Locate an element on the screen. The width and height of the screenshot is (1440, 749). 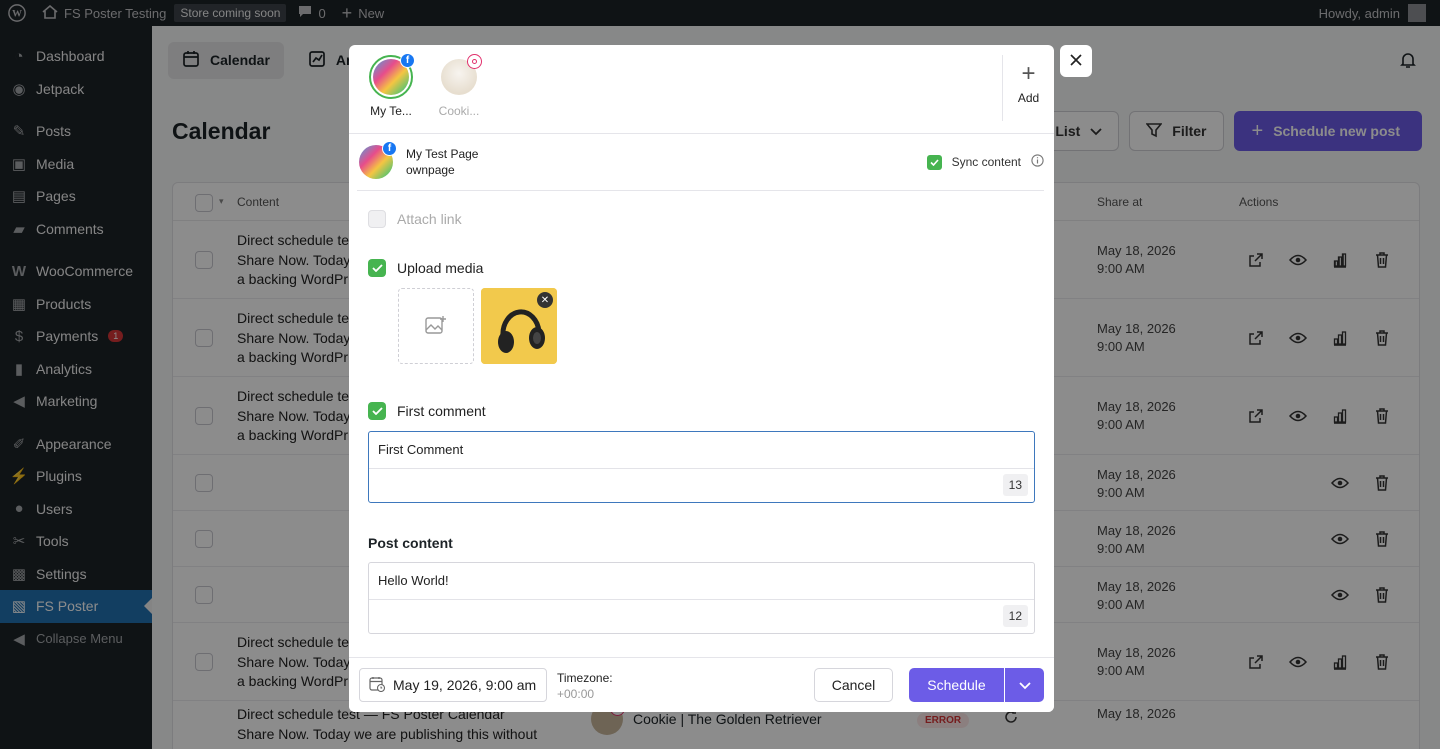
schedule-options-dropdown is located at coordinates (1024, 685).